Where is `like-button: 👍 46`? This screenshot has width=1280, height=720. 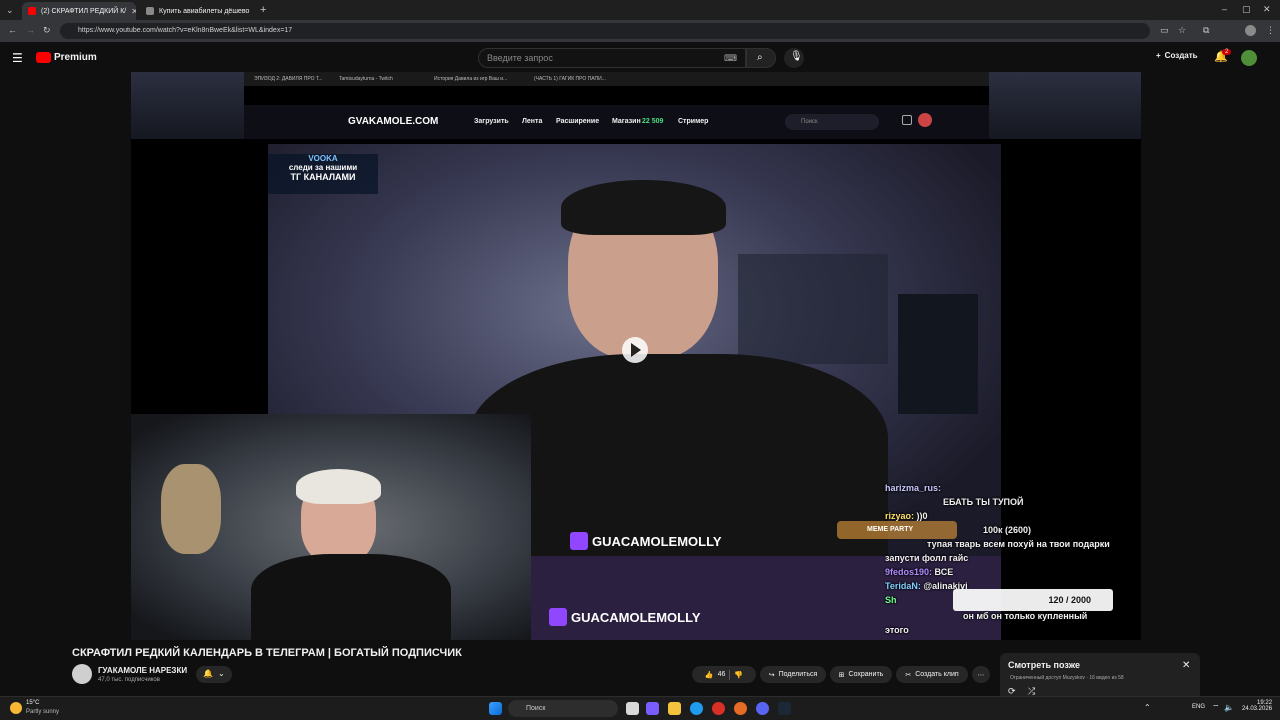 like-button: 👍 46 is located at coordinates (715, 675).